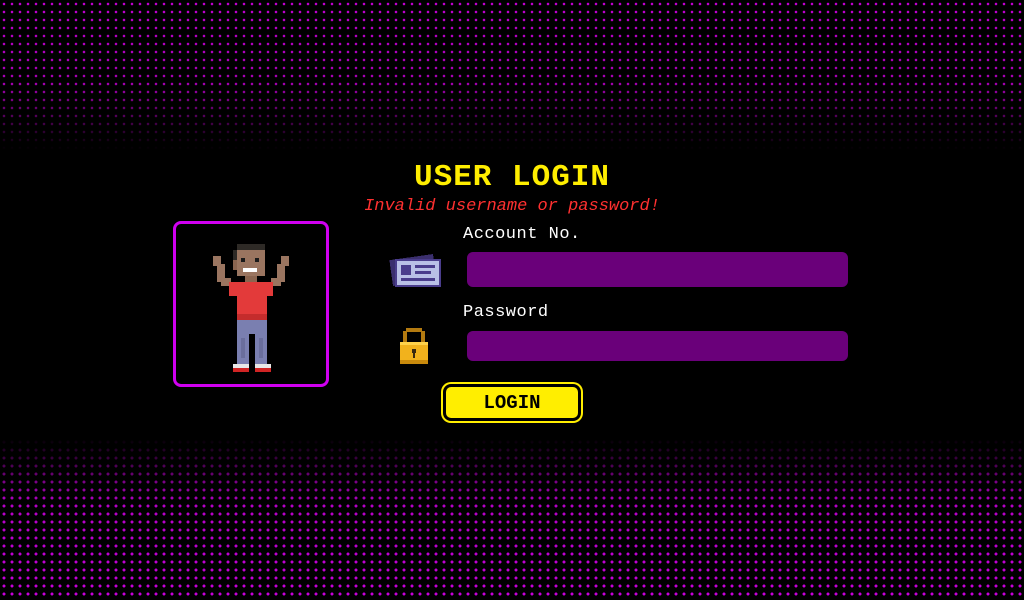  I want to click on avatar-frame, so click(251, 304).